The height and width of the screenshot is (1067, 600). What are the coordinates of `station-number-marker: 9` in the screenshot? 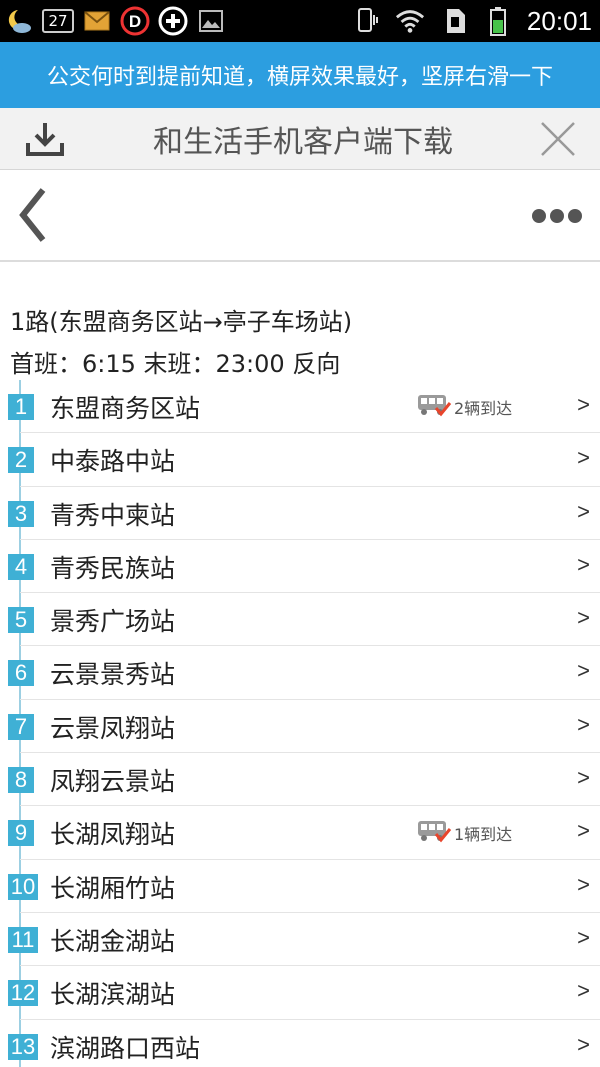 It's located at (21, 833).